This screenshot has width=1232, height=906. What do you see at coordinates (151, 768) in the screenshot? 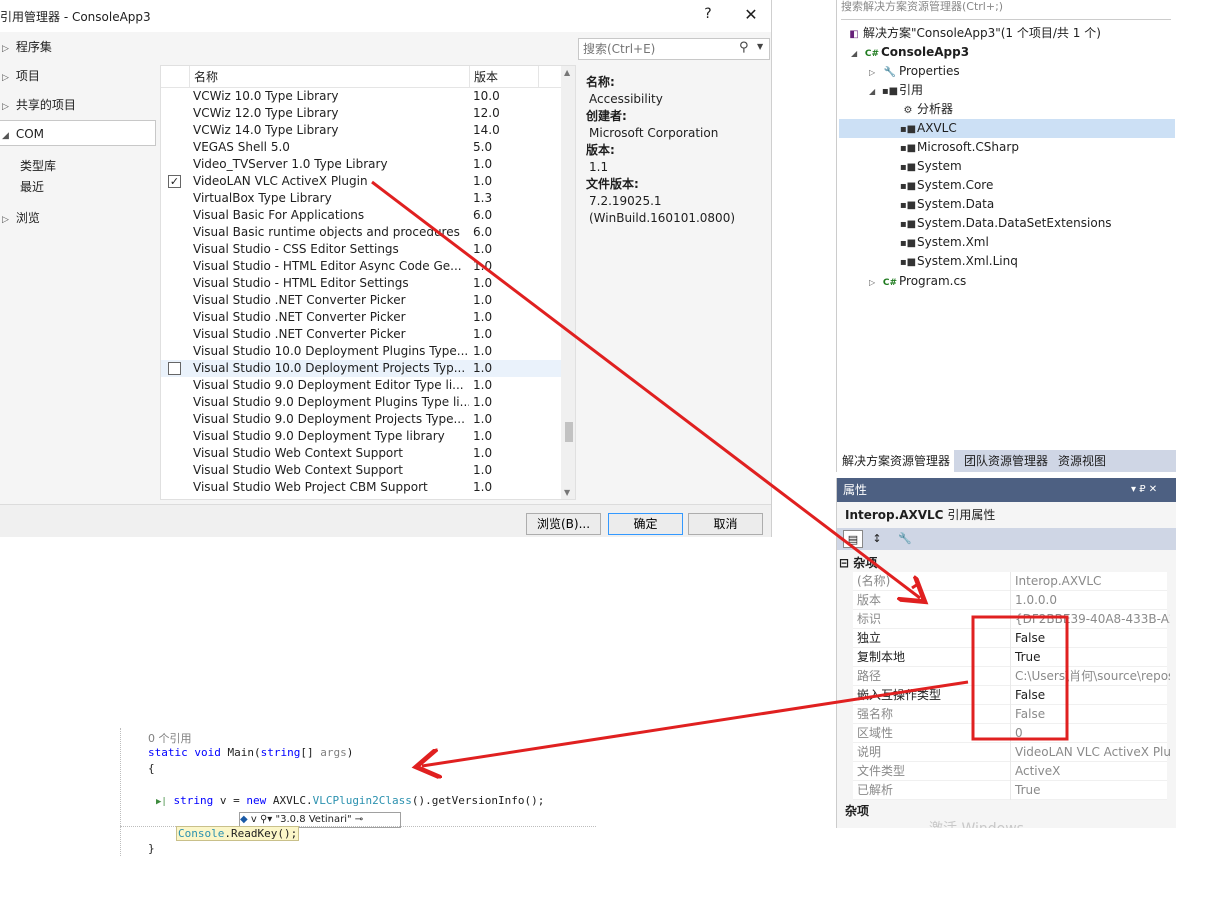
I see `code-line-open-brace: {` at bounding box center [151, 768].